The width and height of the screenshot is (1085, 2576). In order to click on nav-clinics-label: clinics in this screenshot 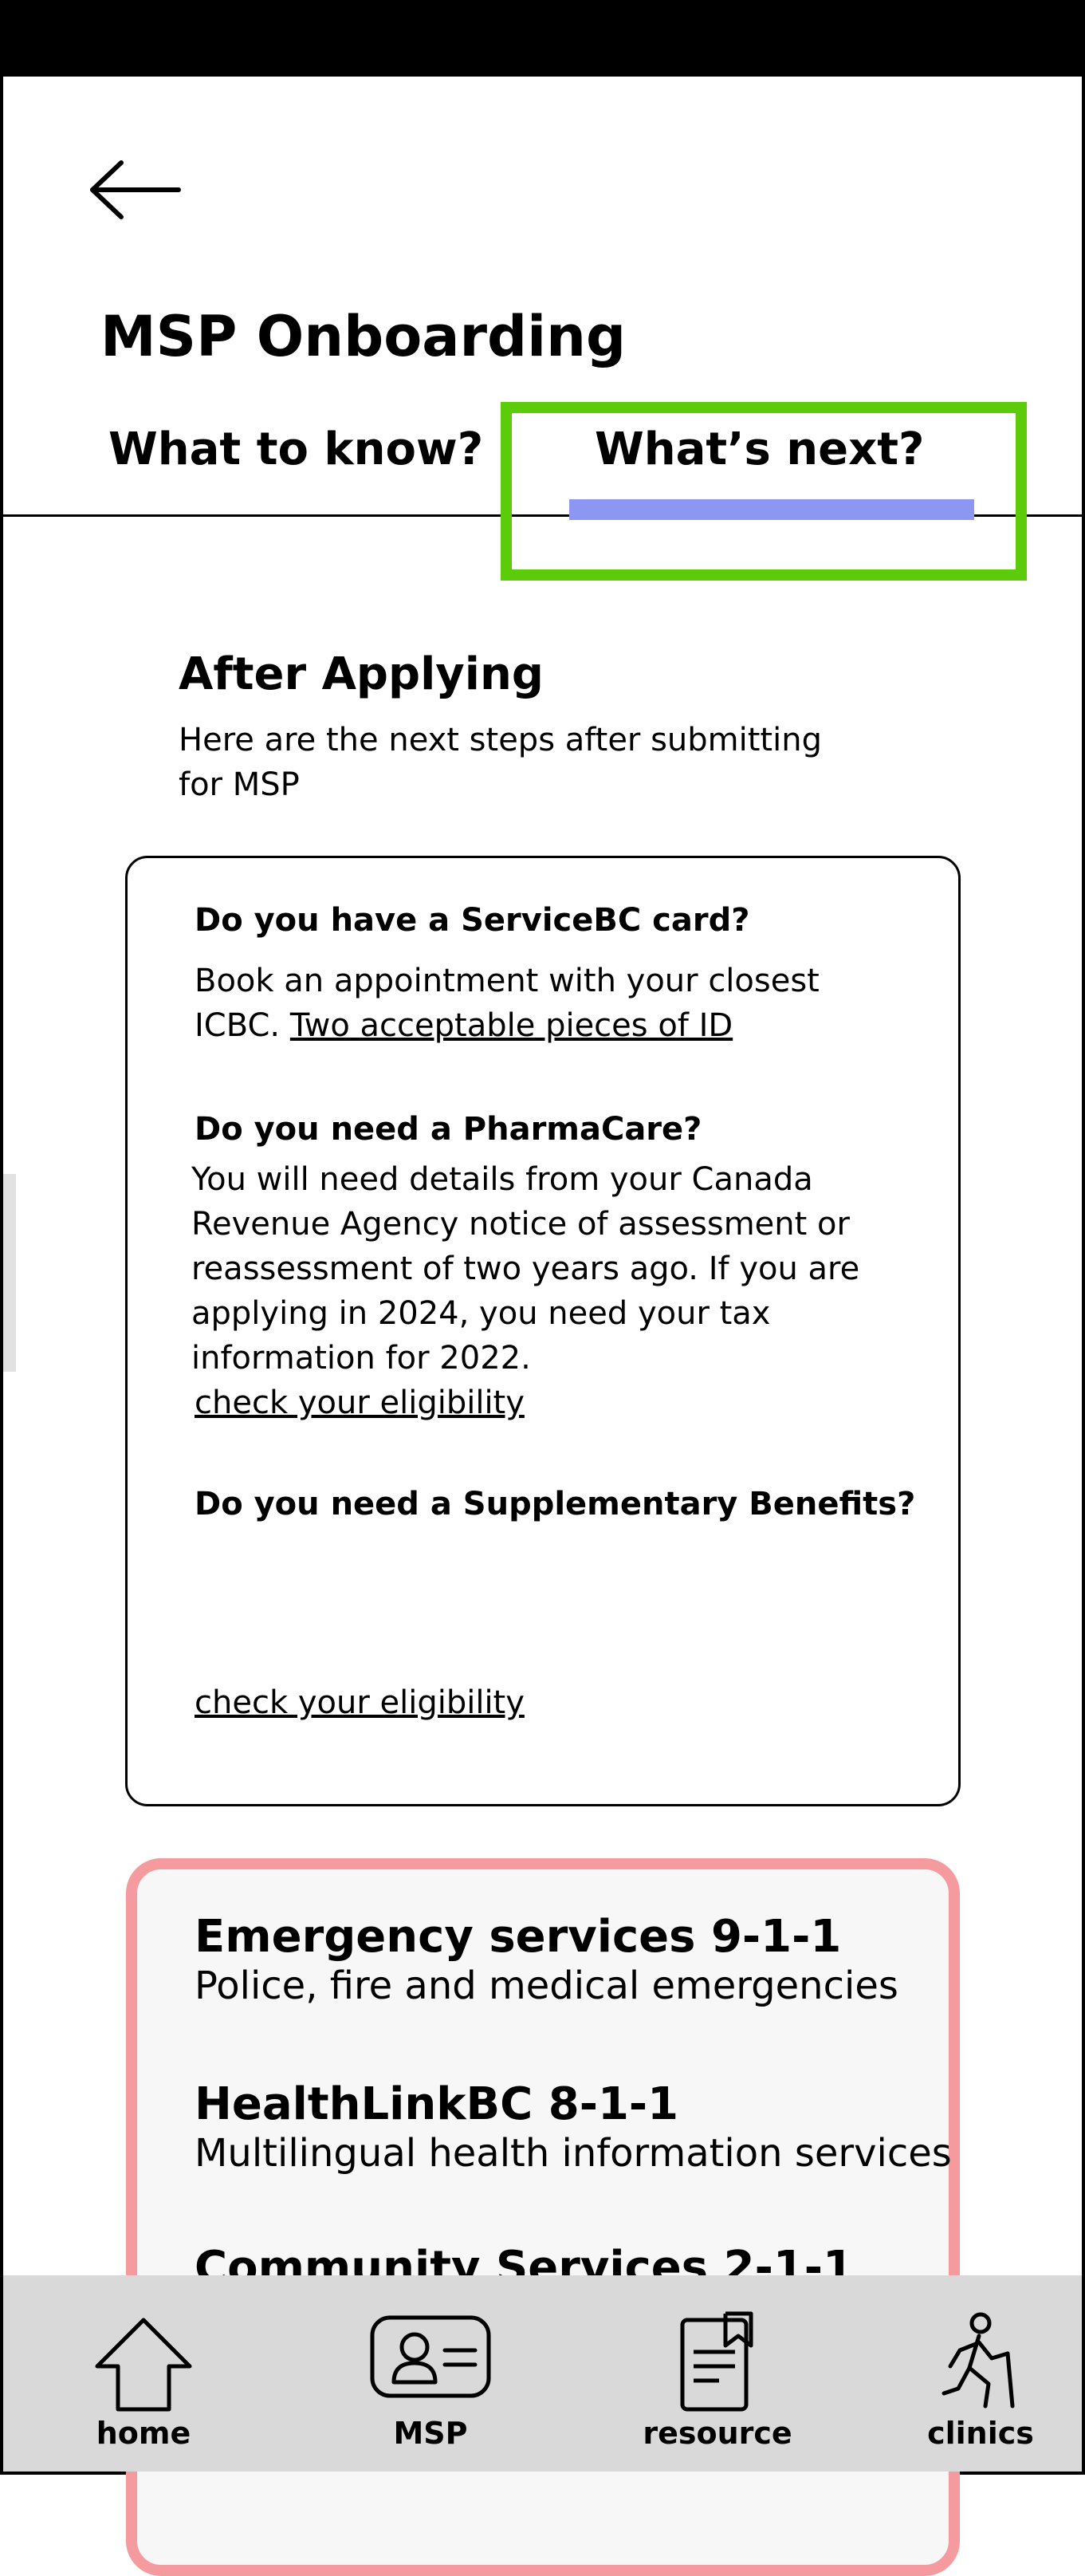, I will do `click(980, 2433)`.